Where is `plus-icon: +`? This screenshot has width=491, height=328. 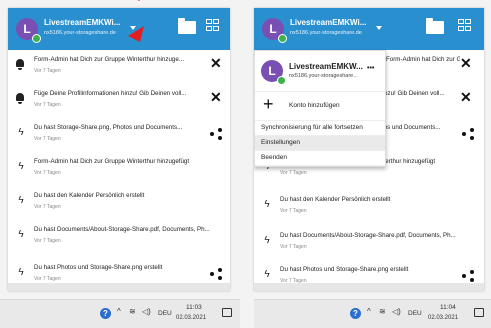 plus-icon: + is located at coordinates (268, 104).